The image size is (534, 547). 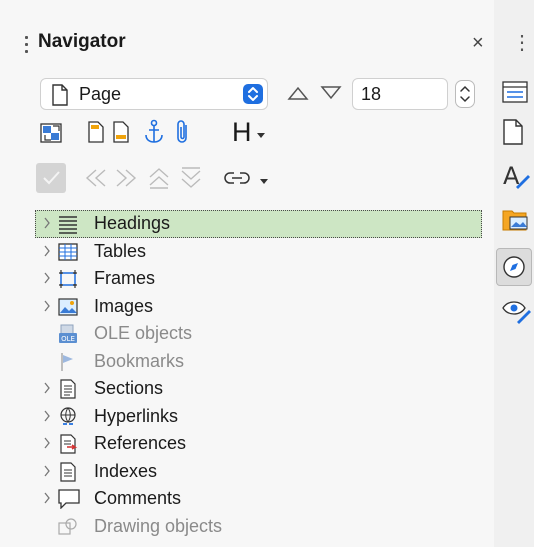 I want to click on content-navigation-toggle, so click(x=51, y=178).